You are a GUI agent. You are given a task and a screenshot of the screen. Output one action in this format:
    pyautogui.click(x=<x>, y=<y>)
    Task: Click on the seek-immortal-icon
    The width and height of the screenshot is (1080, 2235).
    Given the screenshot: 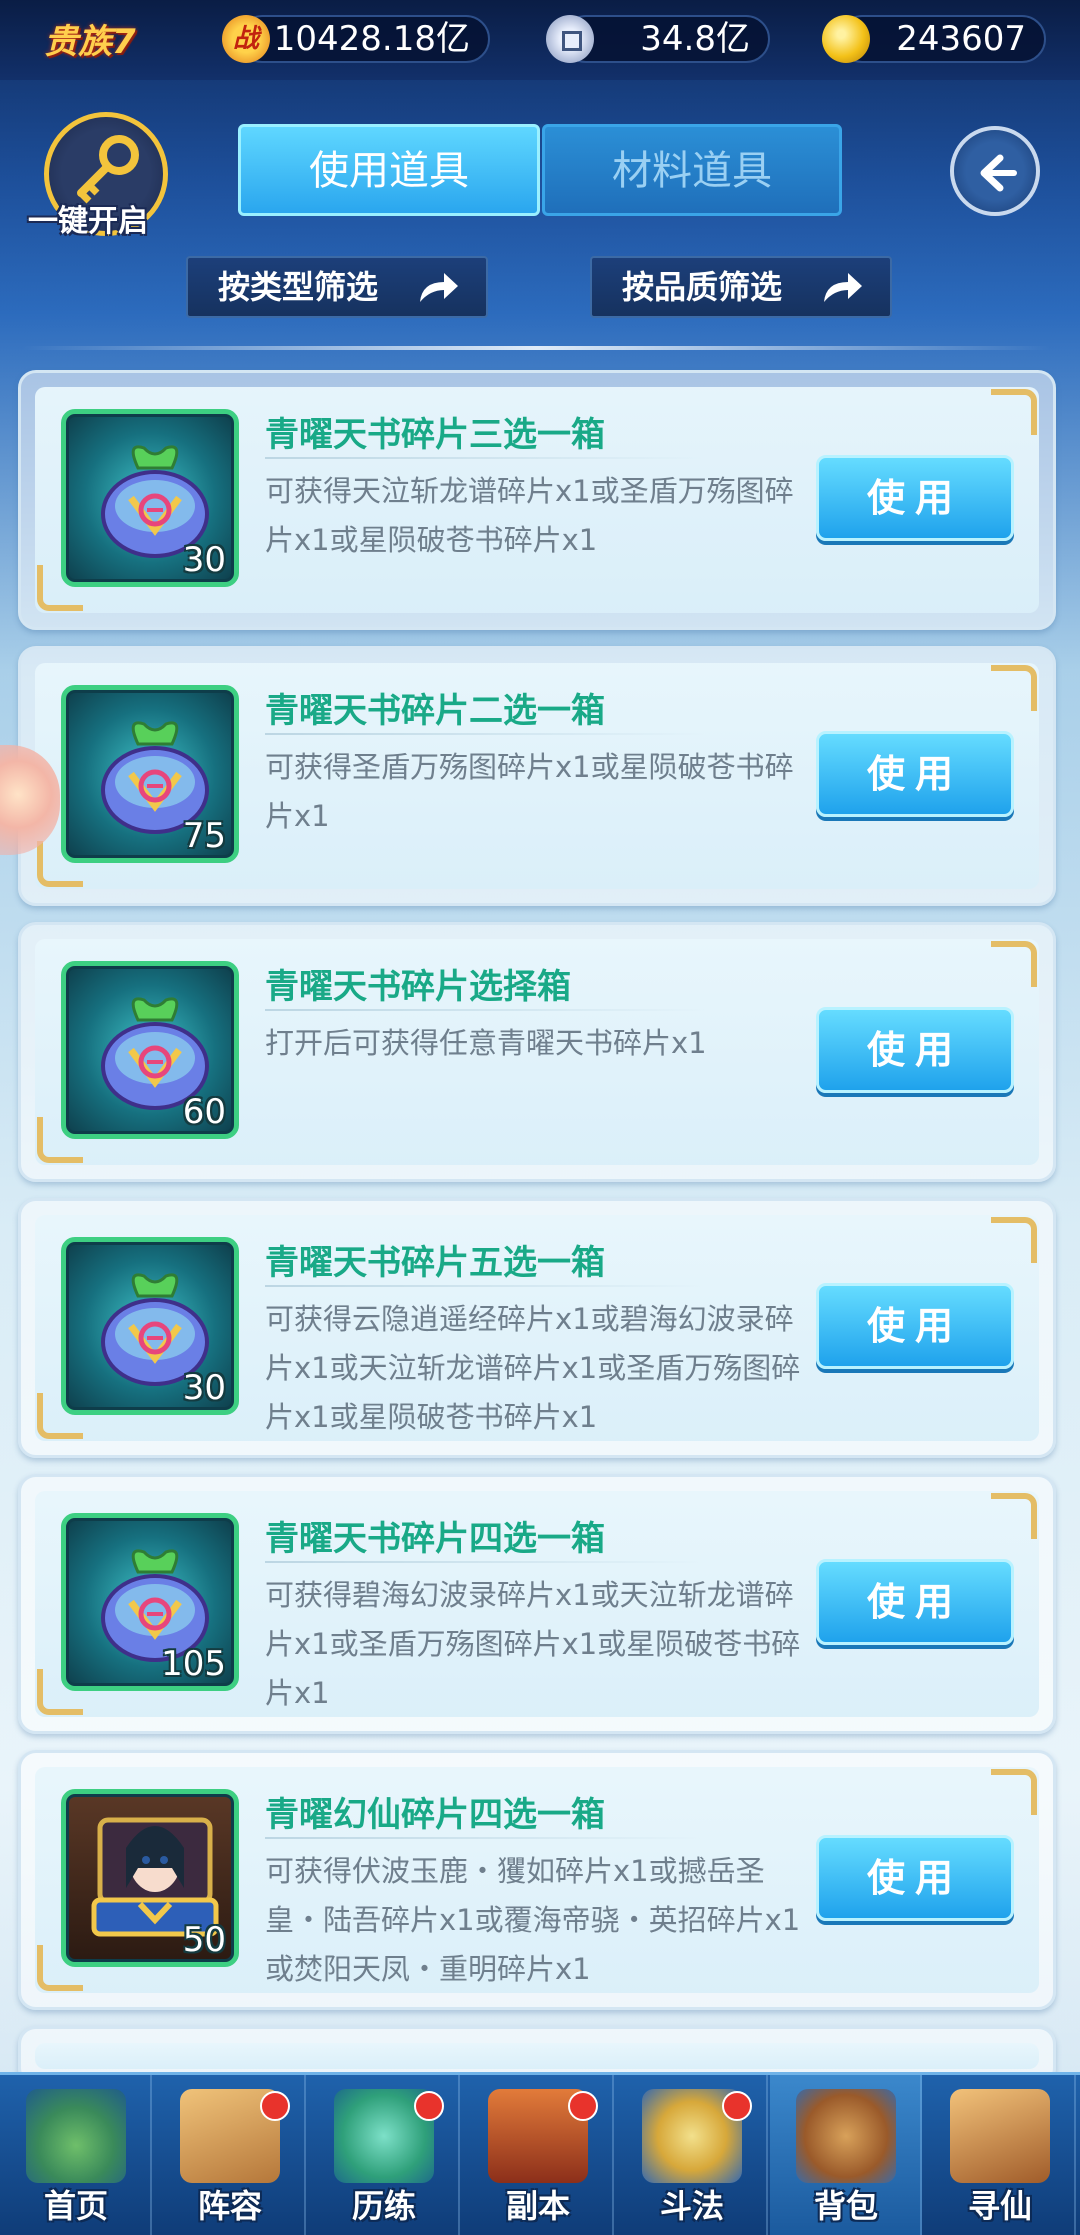 What is the action you would take?
    pyautogui.click(x=1000, y=2136)
    